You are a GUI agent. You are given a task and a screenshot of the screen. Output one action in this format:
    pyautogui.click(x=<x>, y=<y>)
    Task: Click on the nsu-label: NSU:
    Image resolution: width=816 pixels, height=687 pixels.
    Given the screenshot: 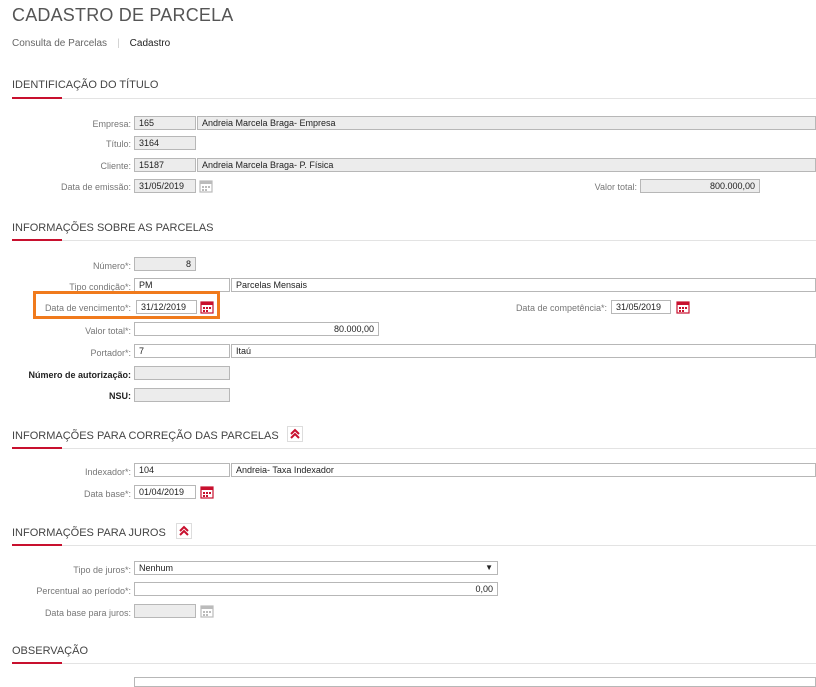 What is the action you would take?
    pyautogui.click(x=120, y=396)
    